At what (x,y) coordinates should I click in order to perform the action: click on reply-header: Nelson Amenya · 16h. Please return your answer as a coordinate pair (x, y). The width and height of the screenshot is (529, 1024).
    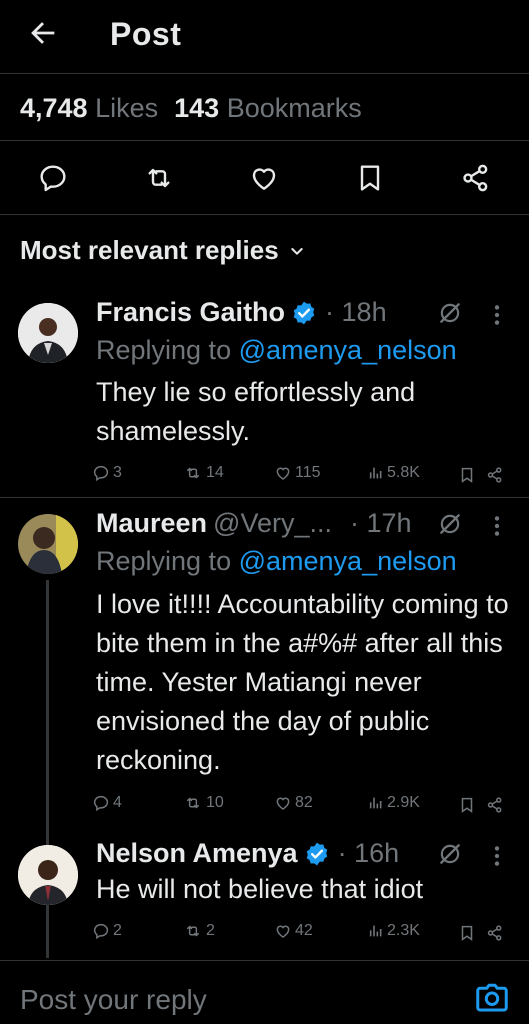
    Looking at the image, I should click on (247, 853).